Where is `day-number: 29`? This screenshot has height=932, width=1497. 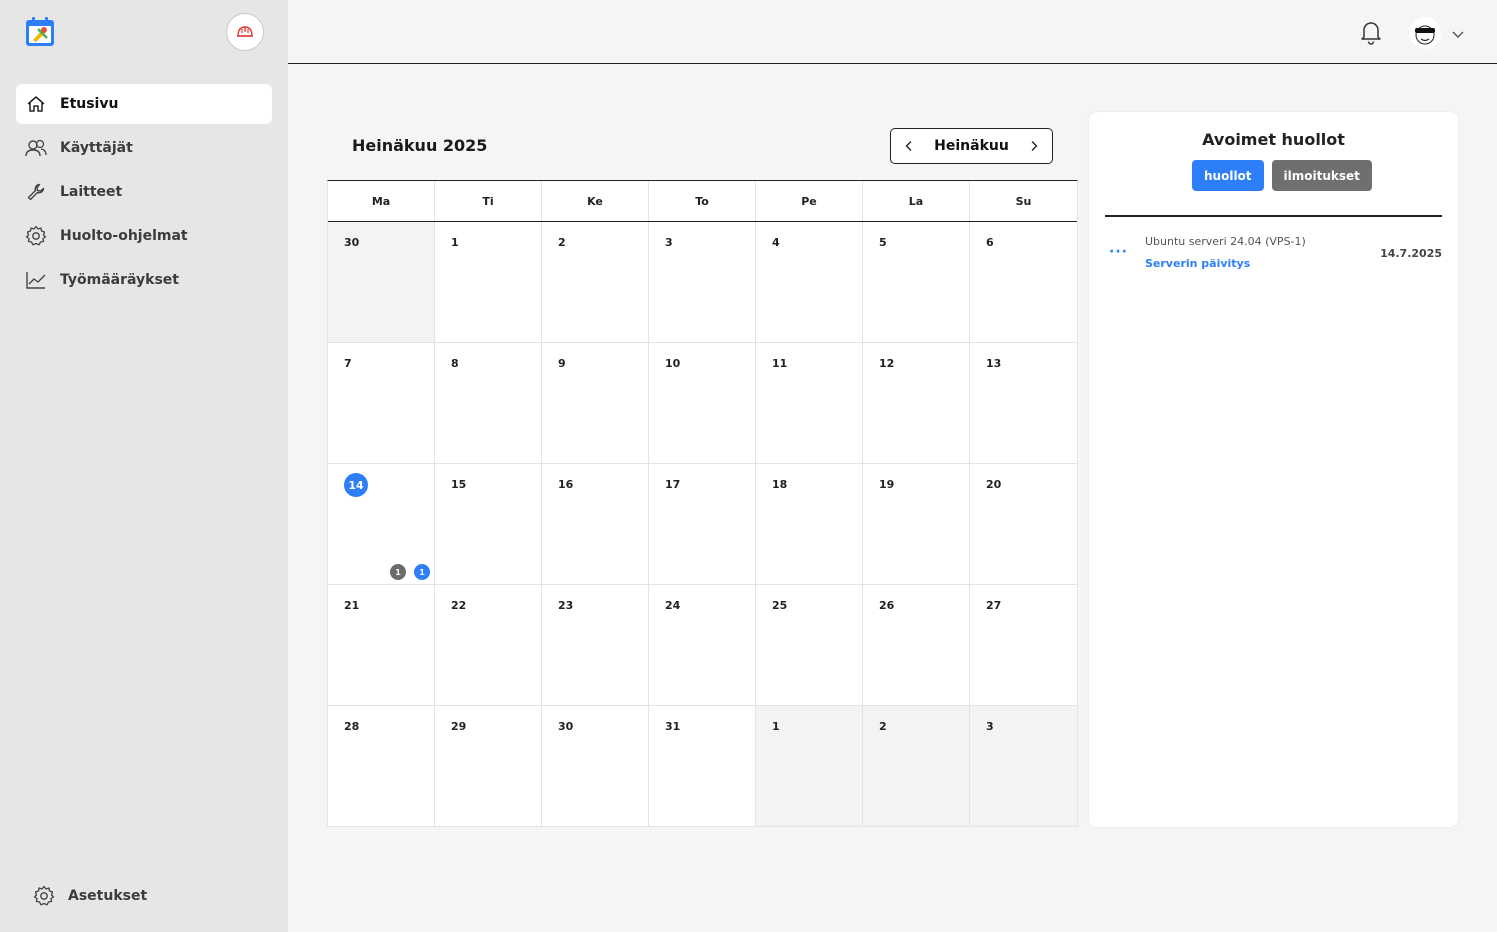
day-number: 29 is located at coordinates (459, 726).